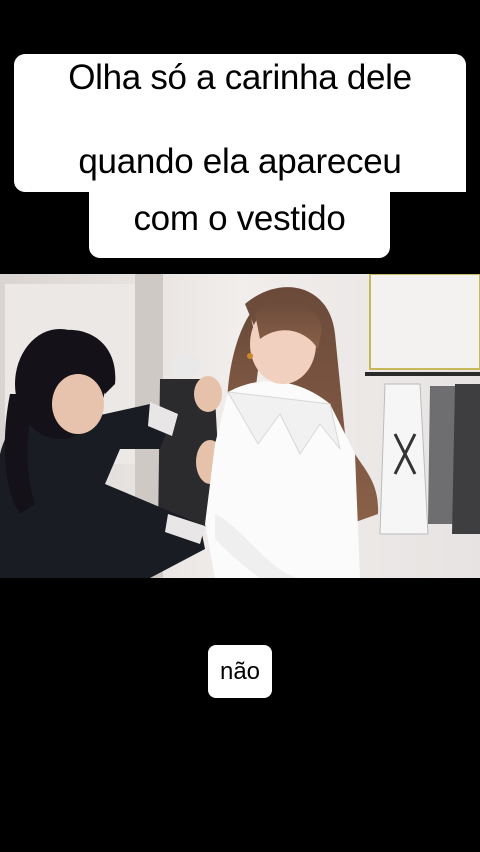 Image resolution: width=480 pixels, height=852 pixels. What do you see at coordinates (240, 671) in the screenshot?
I see `video-subtitle: não` at bounding box center [240, 671].